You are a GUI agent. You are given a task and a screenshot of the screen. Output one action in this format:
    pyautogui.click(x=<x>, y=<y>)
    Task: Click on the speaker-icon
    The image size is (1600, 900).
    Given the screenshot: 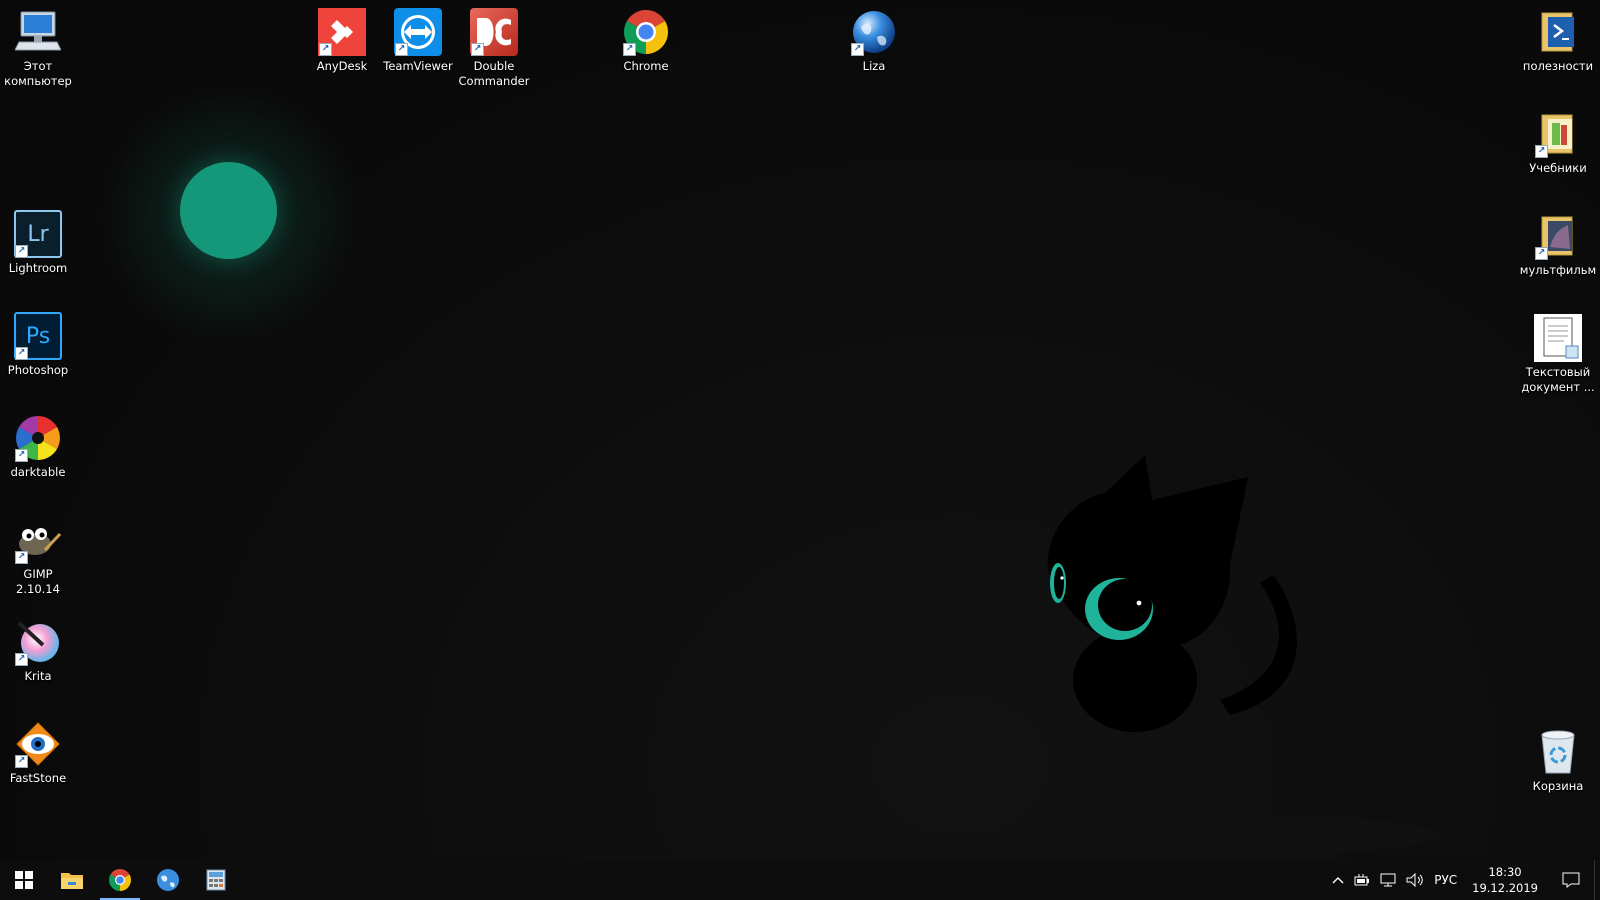 What is the action you would take?
    pyautogui.click(x=1414, y=880)
    